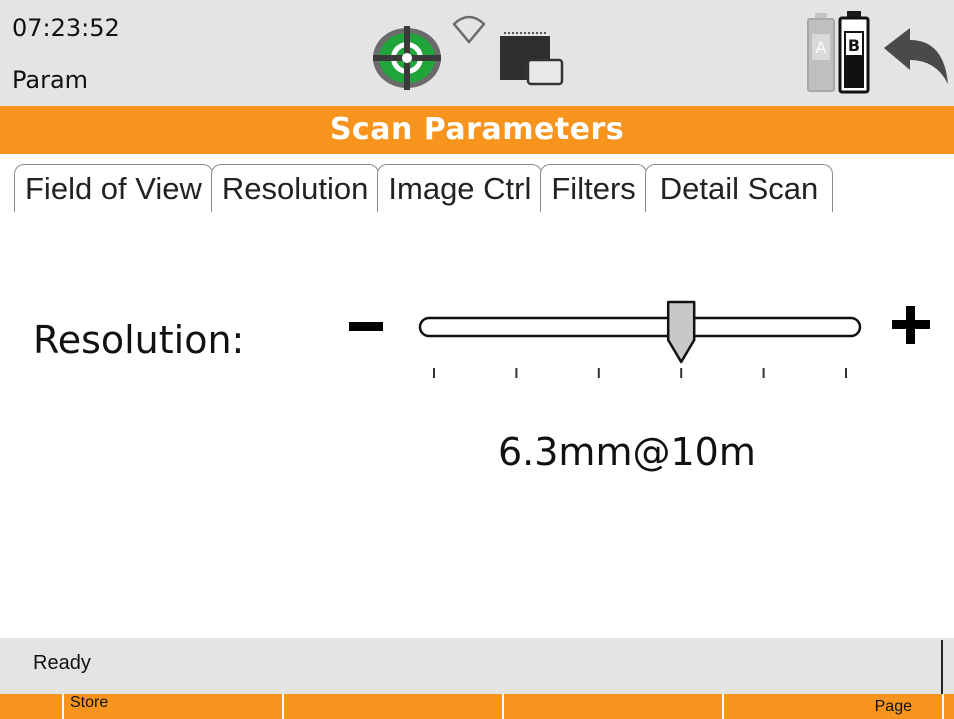 Image resolution: width=954 pixels, height=719 pixels. Describe the element at coordinates (295, 188) in the screenshot. I see `tab-resolution: Resolution` at that location.